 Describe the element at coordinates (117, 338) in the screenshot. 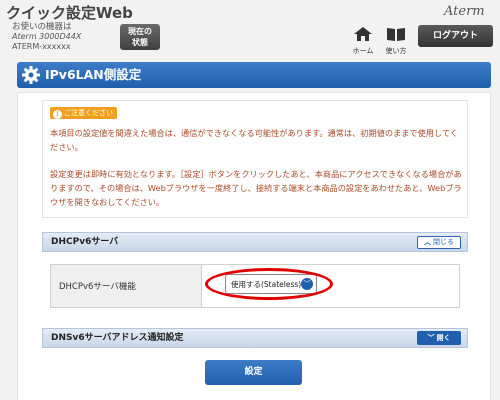

I see `dnsv6-section-title: DNSv6サーバアドレス通知設定` at that location.